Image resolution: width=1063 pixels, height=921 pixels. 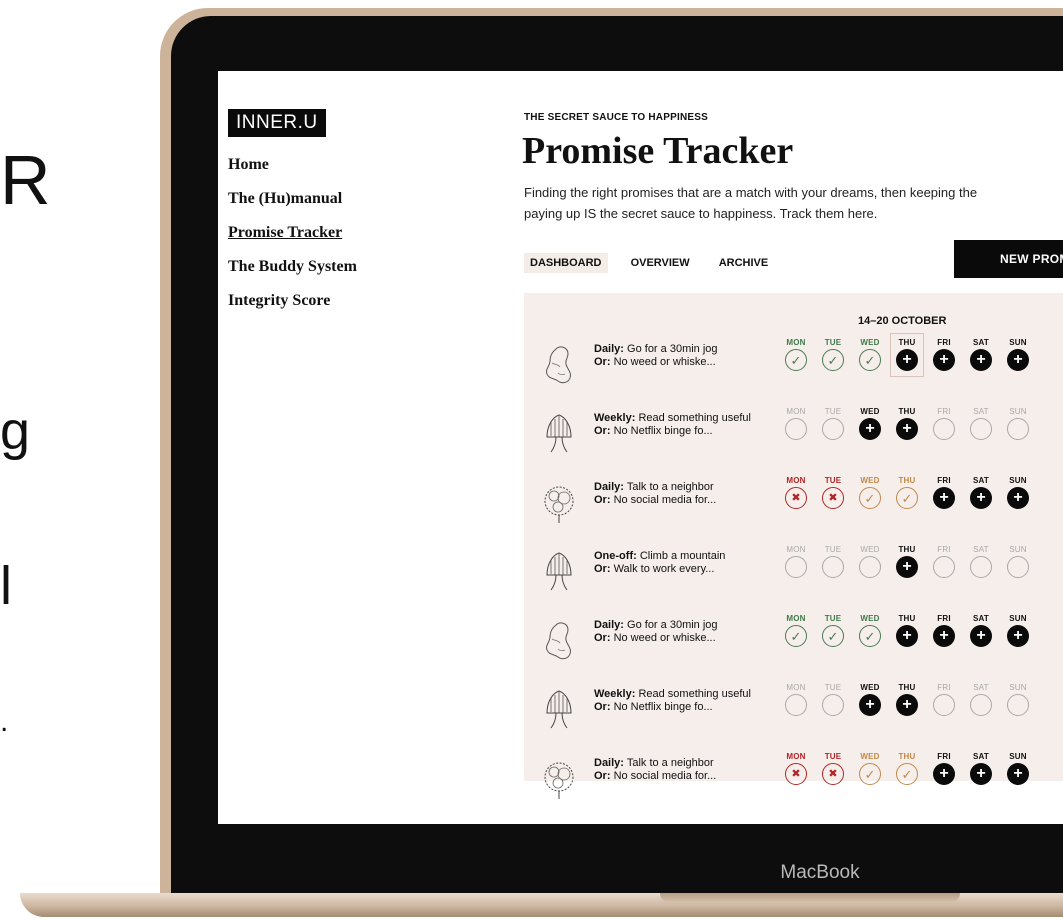 I want to click on promise-type: Daily:, so click(x=609, y=625).